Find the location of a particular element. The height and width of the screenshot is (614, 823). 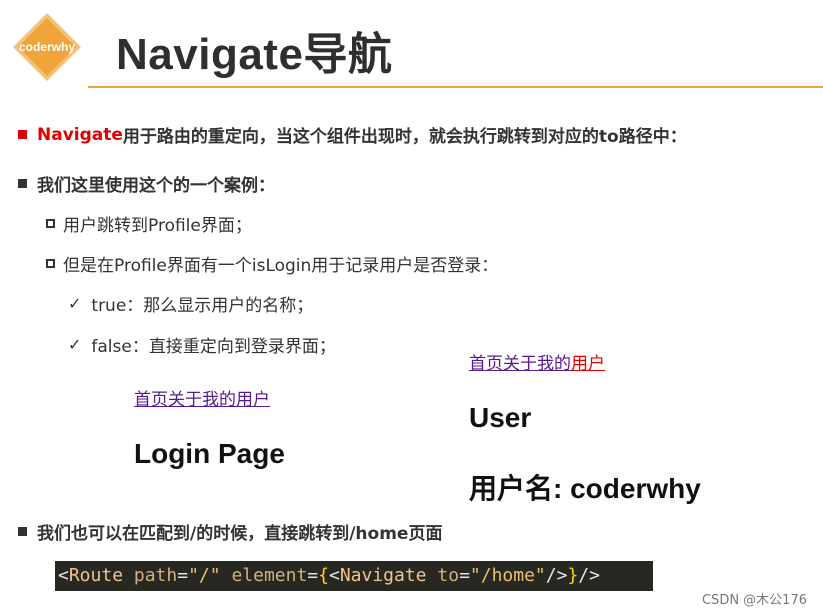

check-text: false：直接重定向到登录界面； is located at coordinates (213, 347).